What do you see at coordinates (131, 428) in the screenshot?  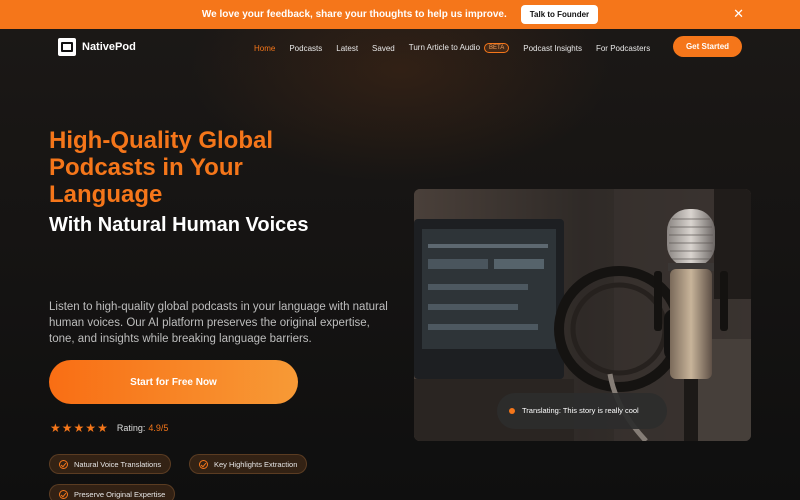 I see `rating-label: Rating:` at bounding box center [131, 428].